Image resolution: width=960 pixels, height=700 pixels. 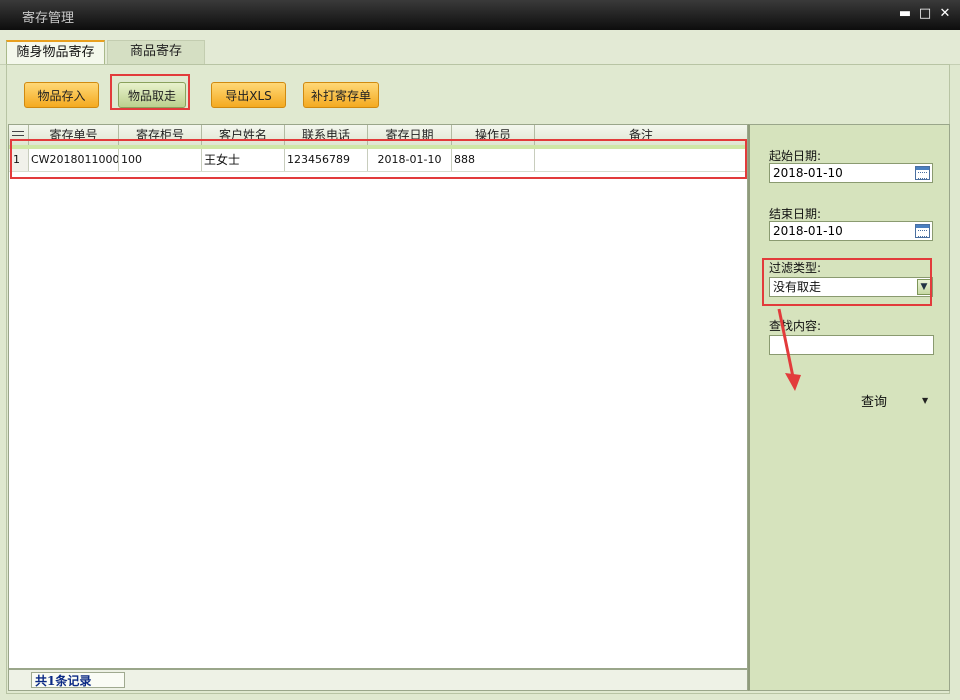 I want to click on start-date-input, so click(x=851, y=173).